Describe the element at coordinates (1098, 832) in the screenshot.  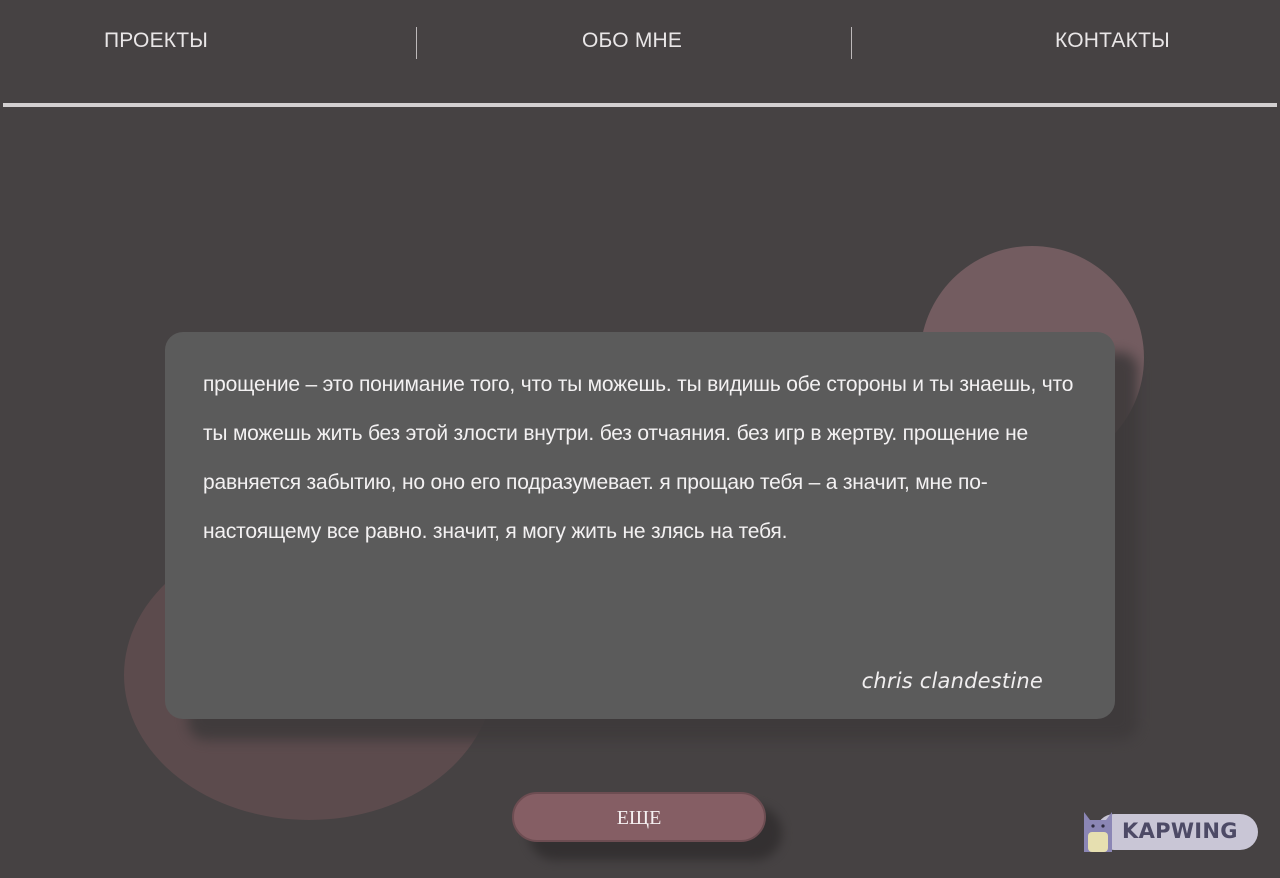
I see `kapwing-cat-icon` at that location.